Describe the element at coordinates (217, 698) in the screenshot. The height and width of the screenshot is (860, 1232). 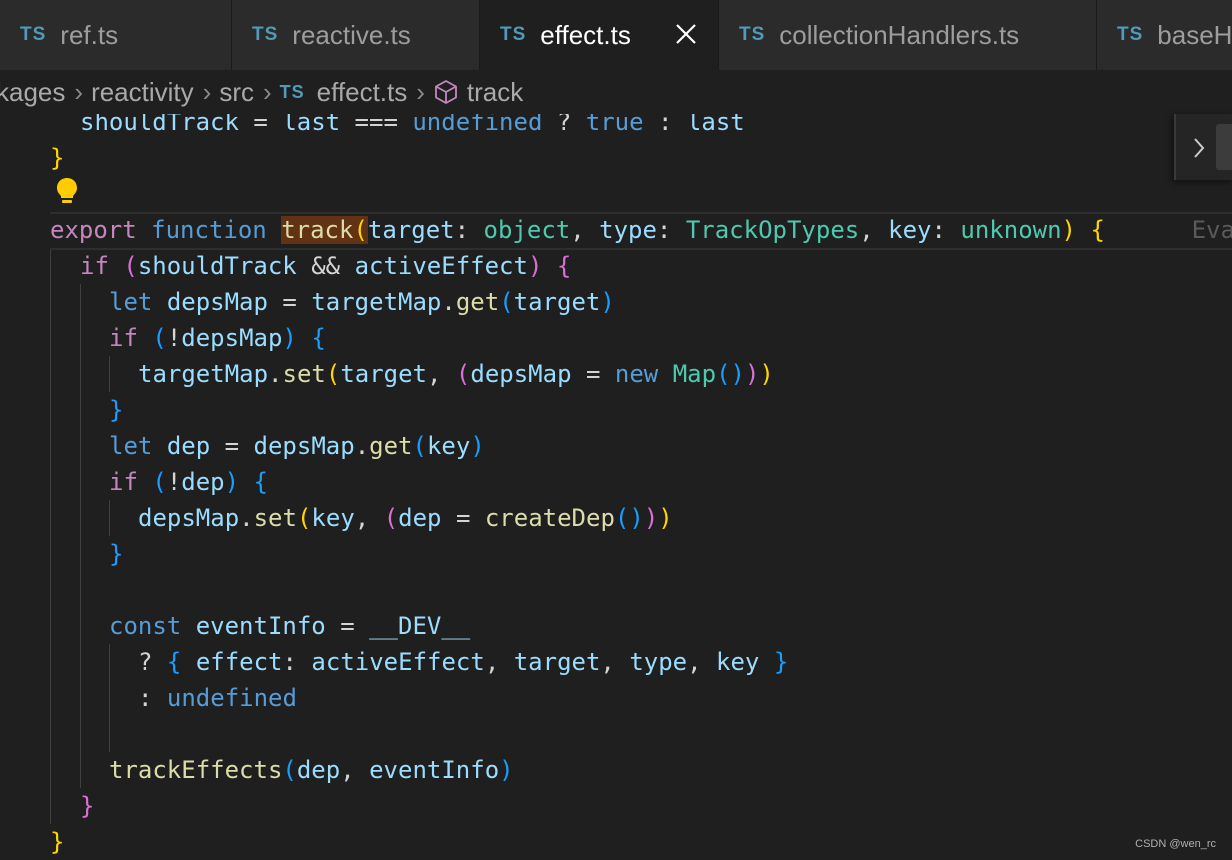
I see `code-line: : undefined` at that location.